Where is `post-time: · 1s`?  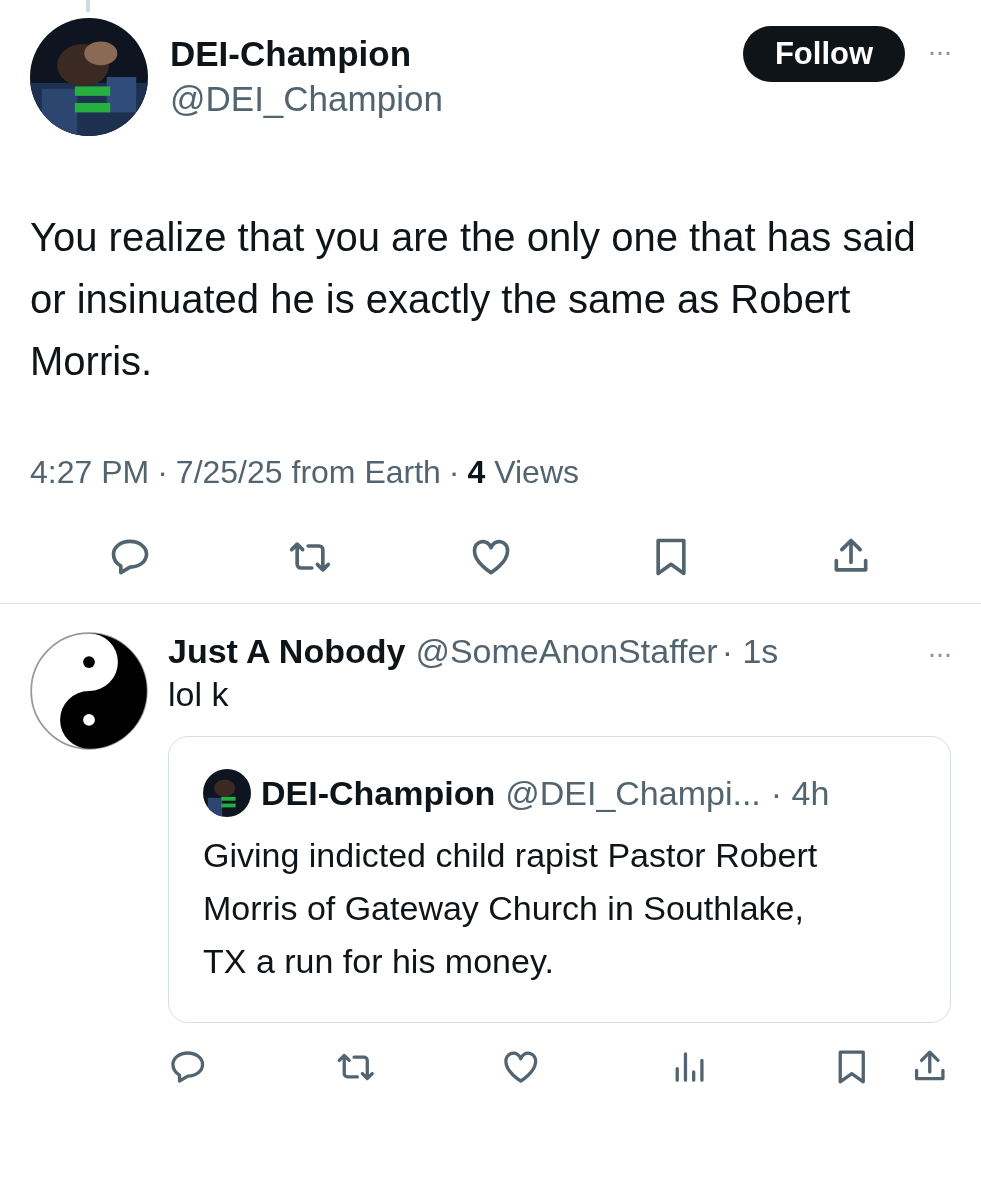 post-time: · 1s is located at coordinates (750, 651).